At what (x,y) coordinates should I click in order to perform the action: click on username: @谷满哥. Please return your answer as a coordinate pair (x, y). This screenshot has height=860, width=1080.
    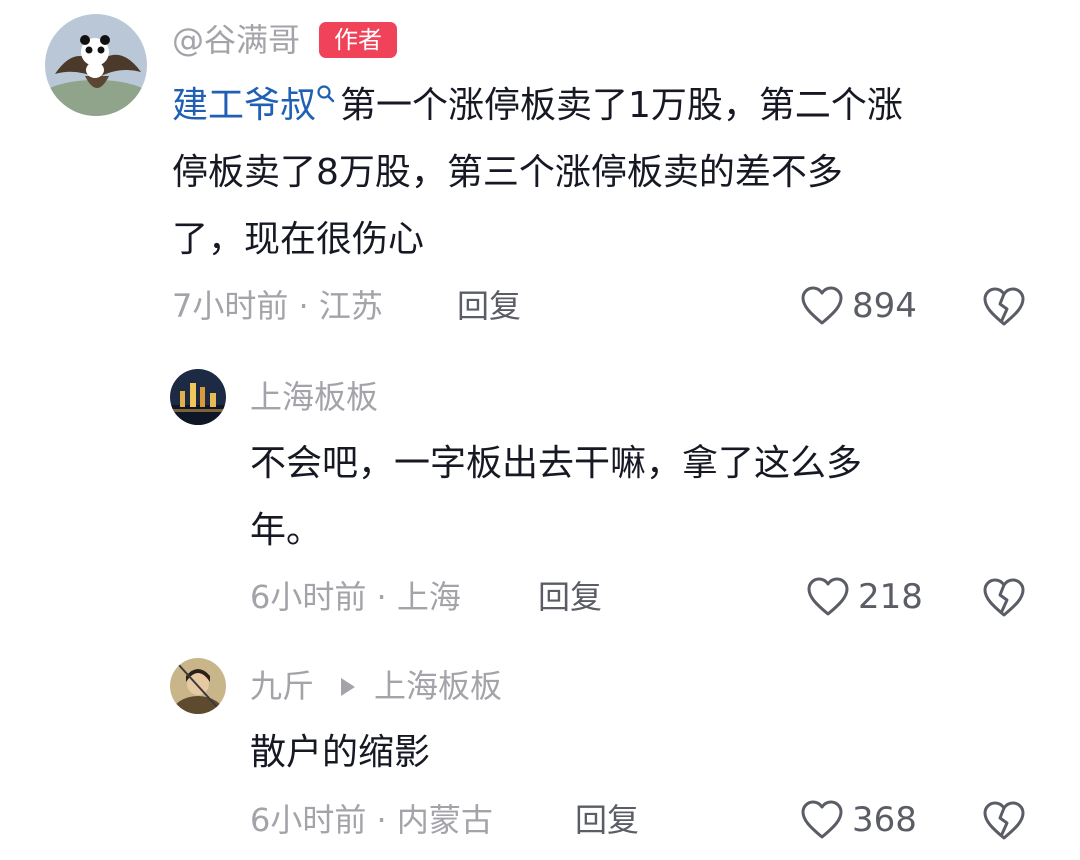
    Looking at the image, I should click on (236, 40).